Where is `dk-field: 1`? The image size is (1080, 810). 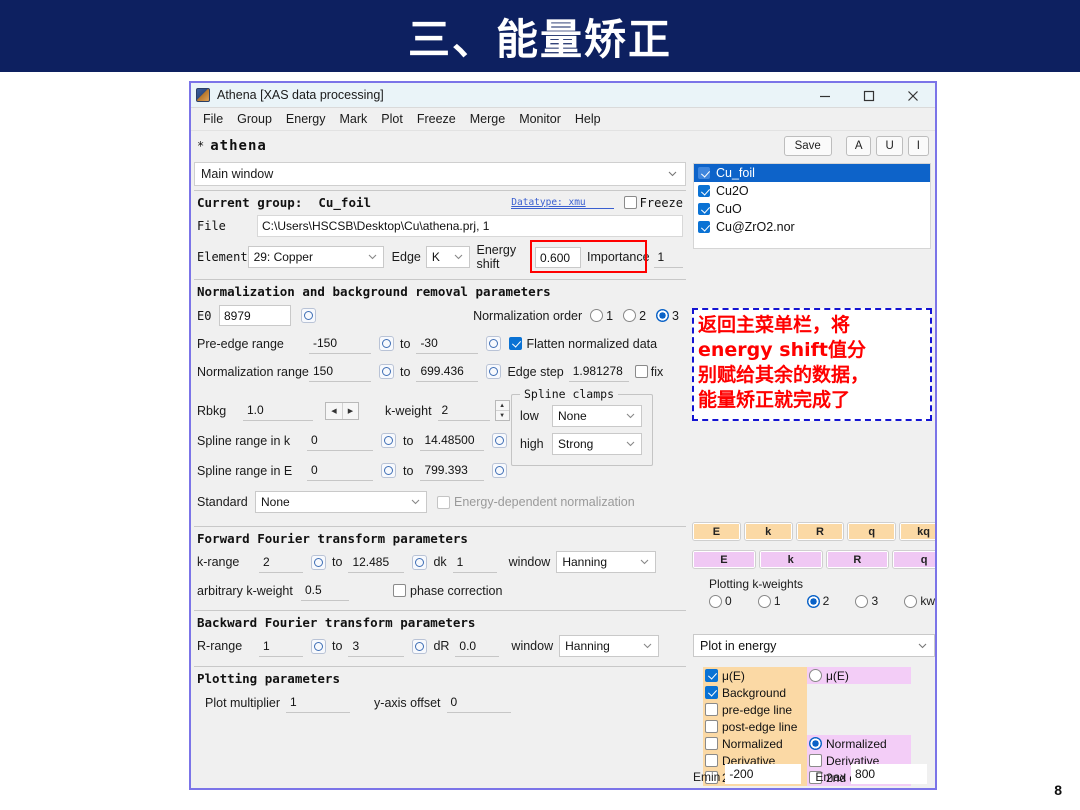
dk-field: 1 is located at coordinates (474, 562).